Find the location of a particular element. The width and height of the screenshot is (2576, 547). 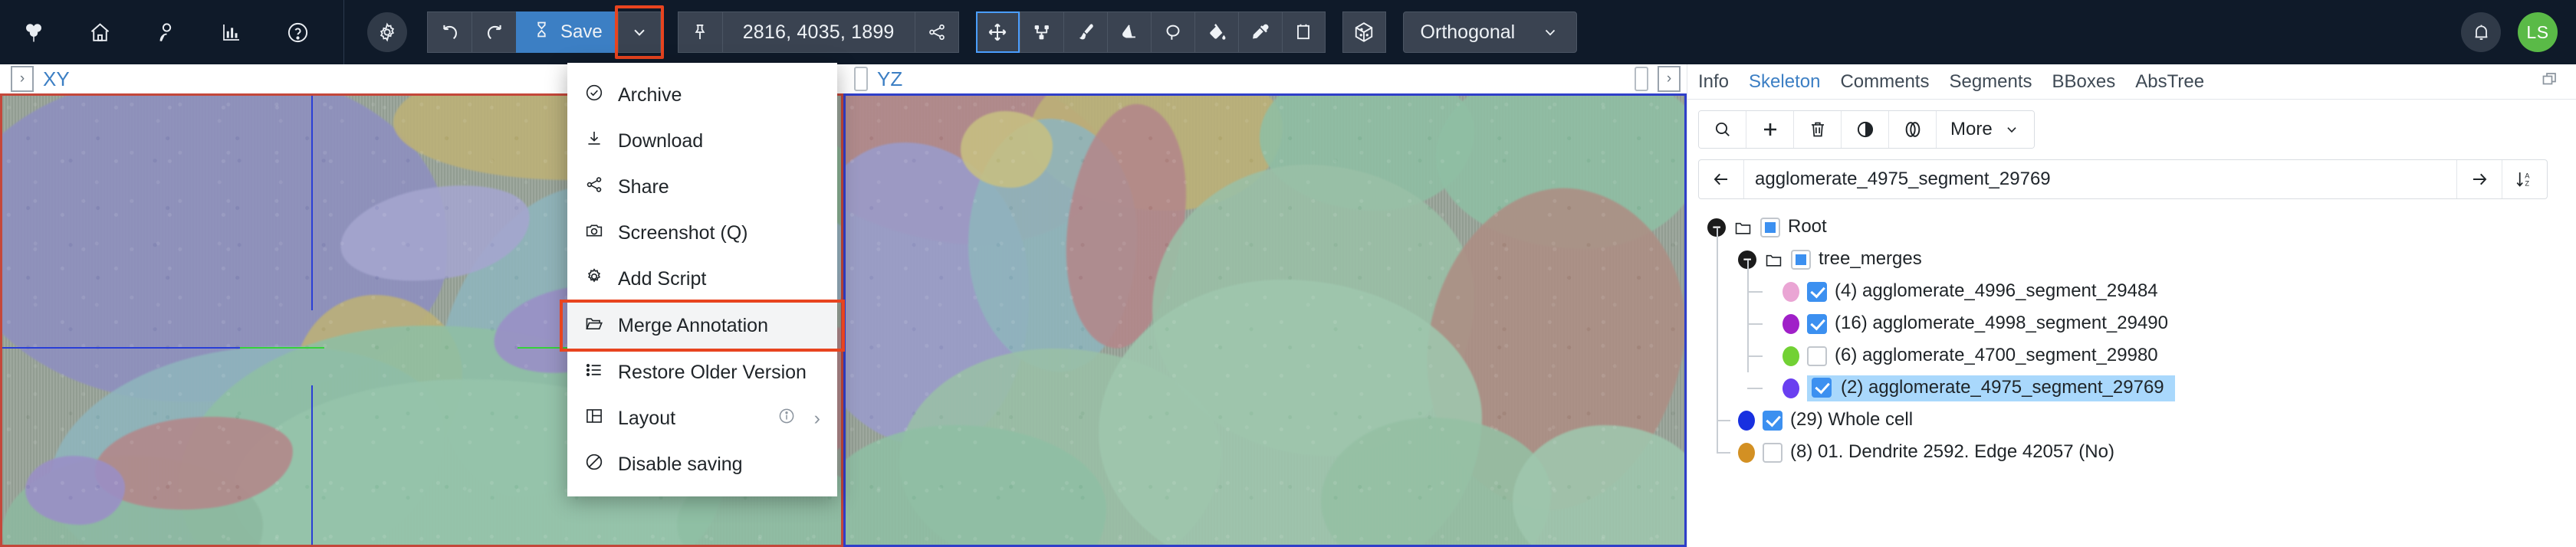

menu-label: Share is located at coordinates (643, 187).